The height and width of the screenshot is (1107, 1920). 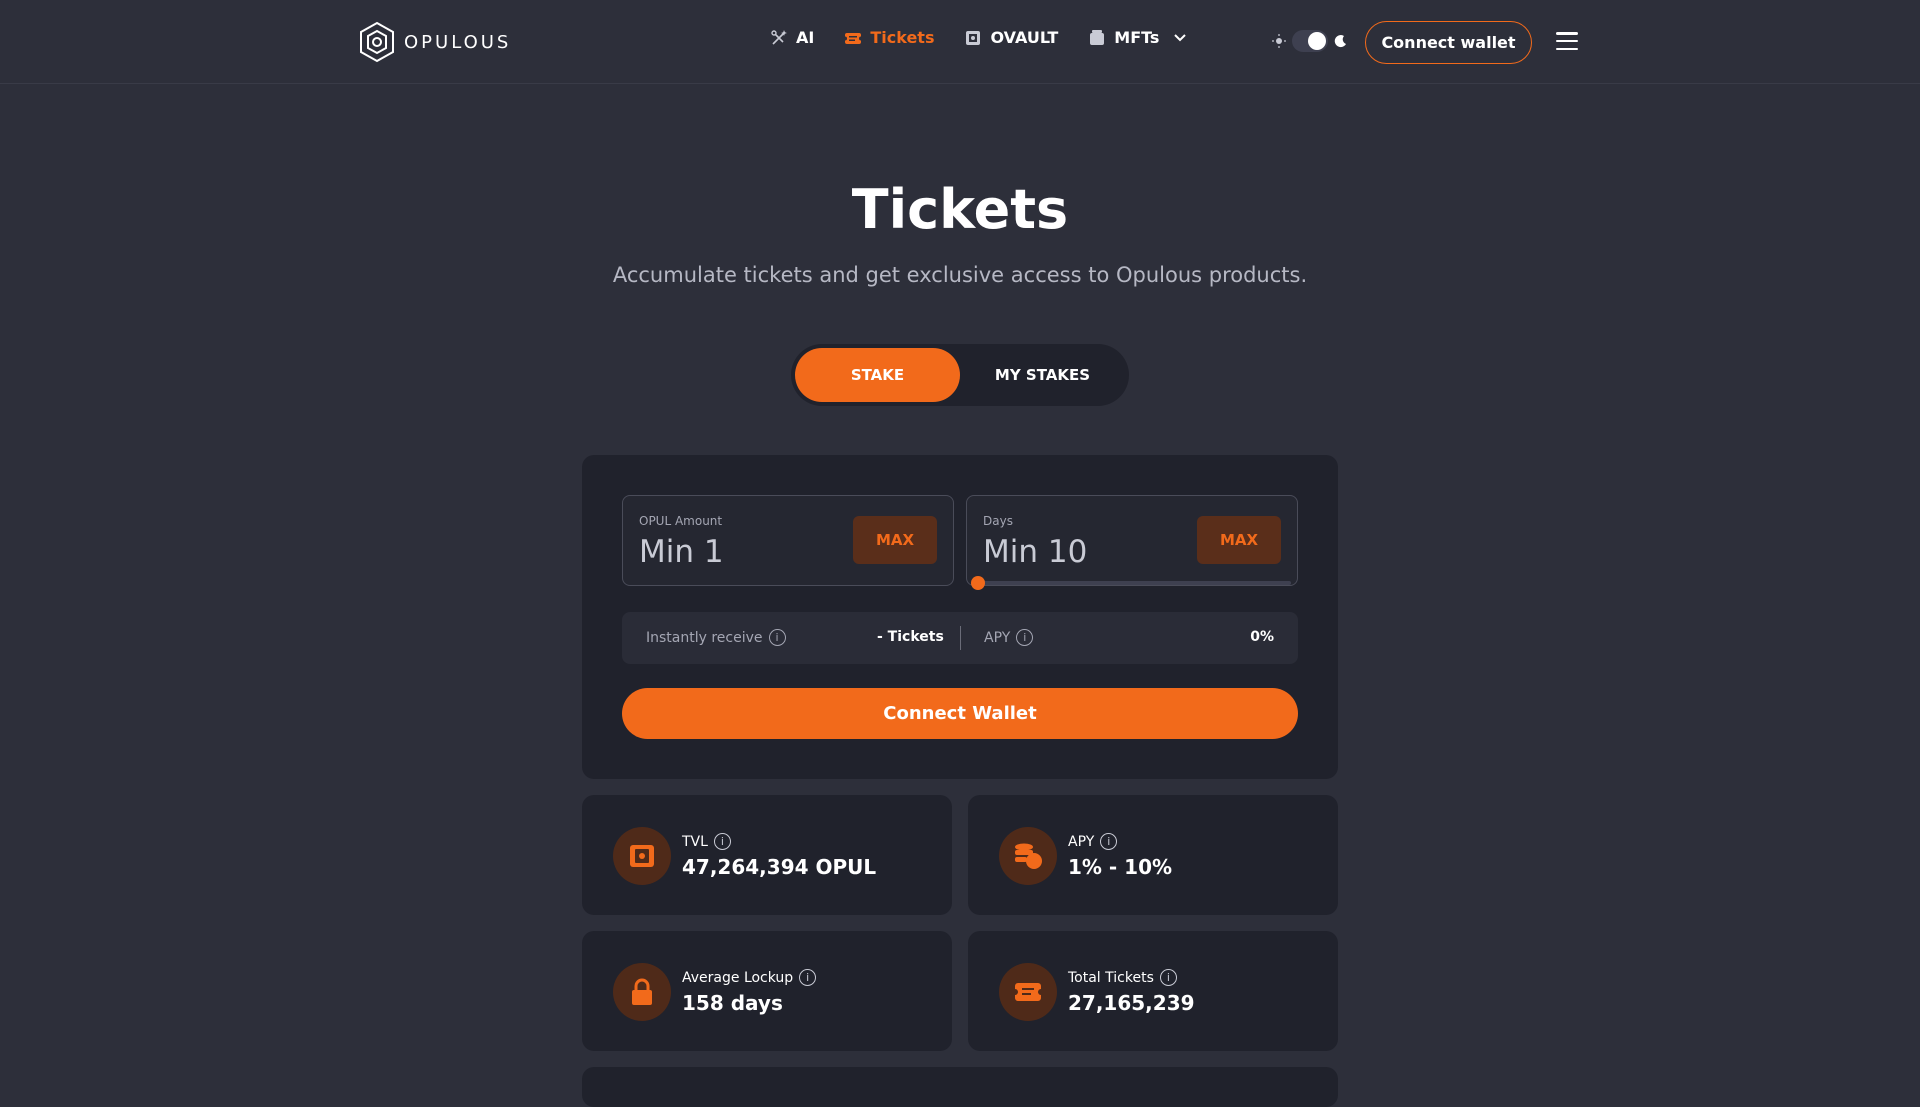 I want to click on divider, so click(x=960, y=638).